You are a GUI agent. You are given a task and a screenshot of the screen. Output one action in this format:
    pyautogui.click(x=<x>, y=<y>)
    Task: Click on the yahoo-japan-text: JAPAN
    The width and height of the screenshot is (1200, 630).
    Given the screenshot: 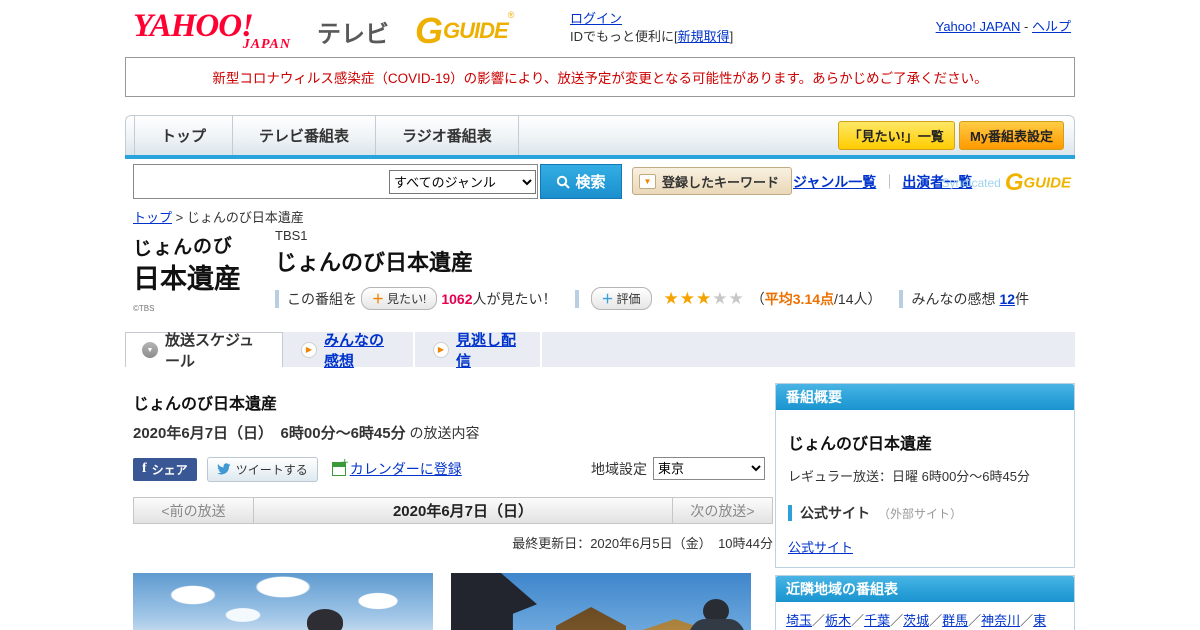 What is the action you would take?
    pyautogui.click(x=266, y=44)
    